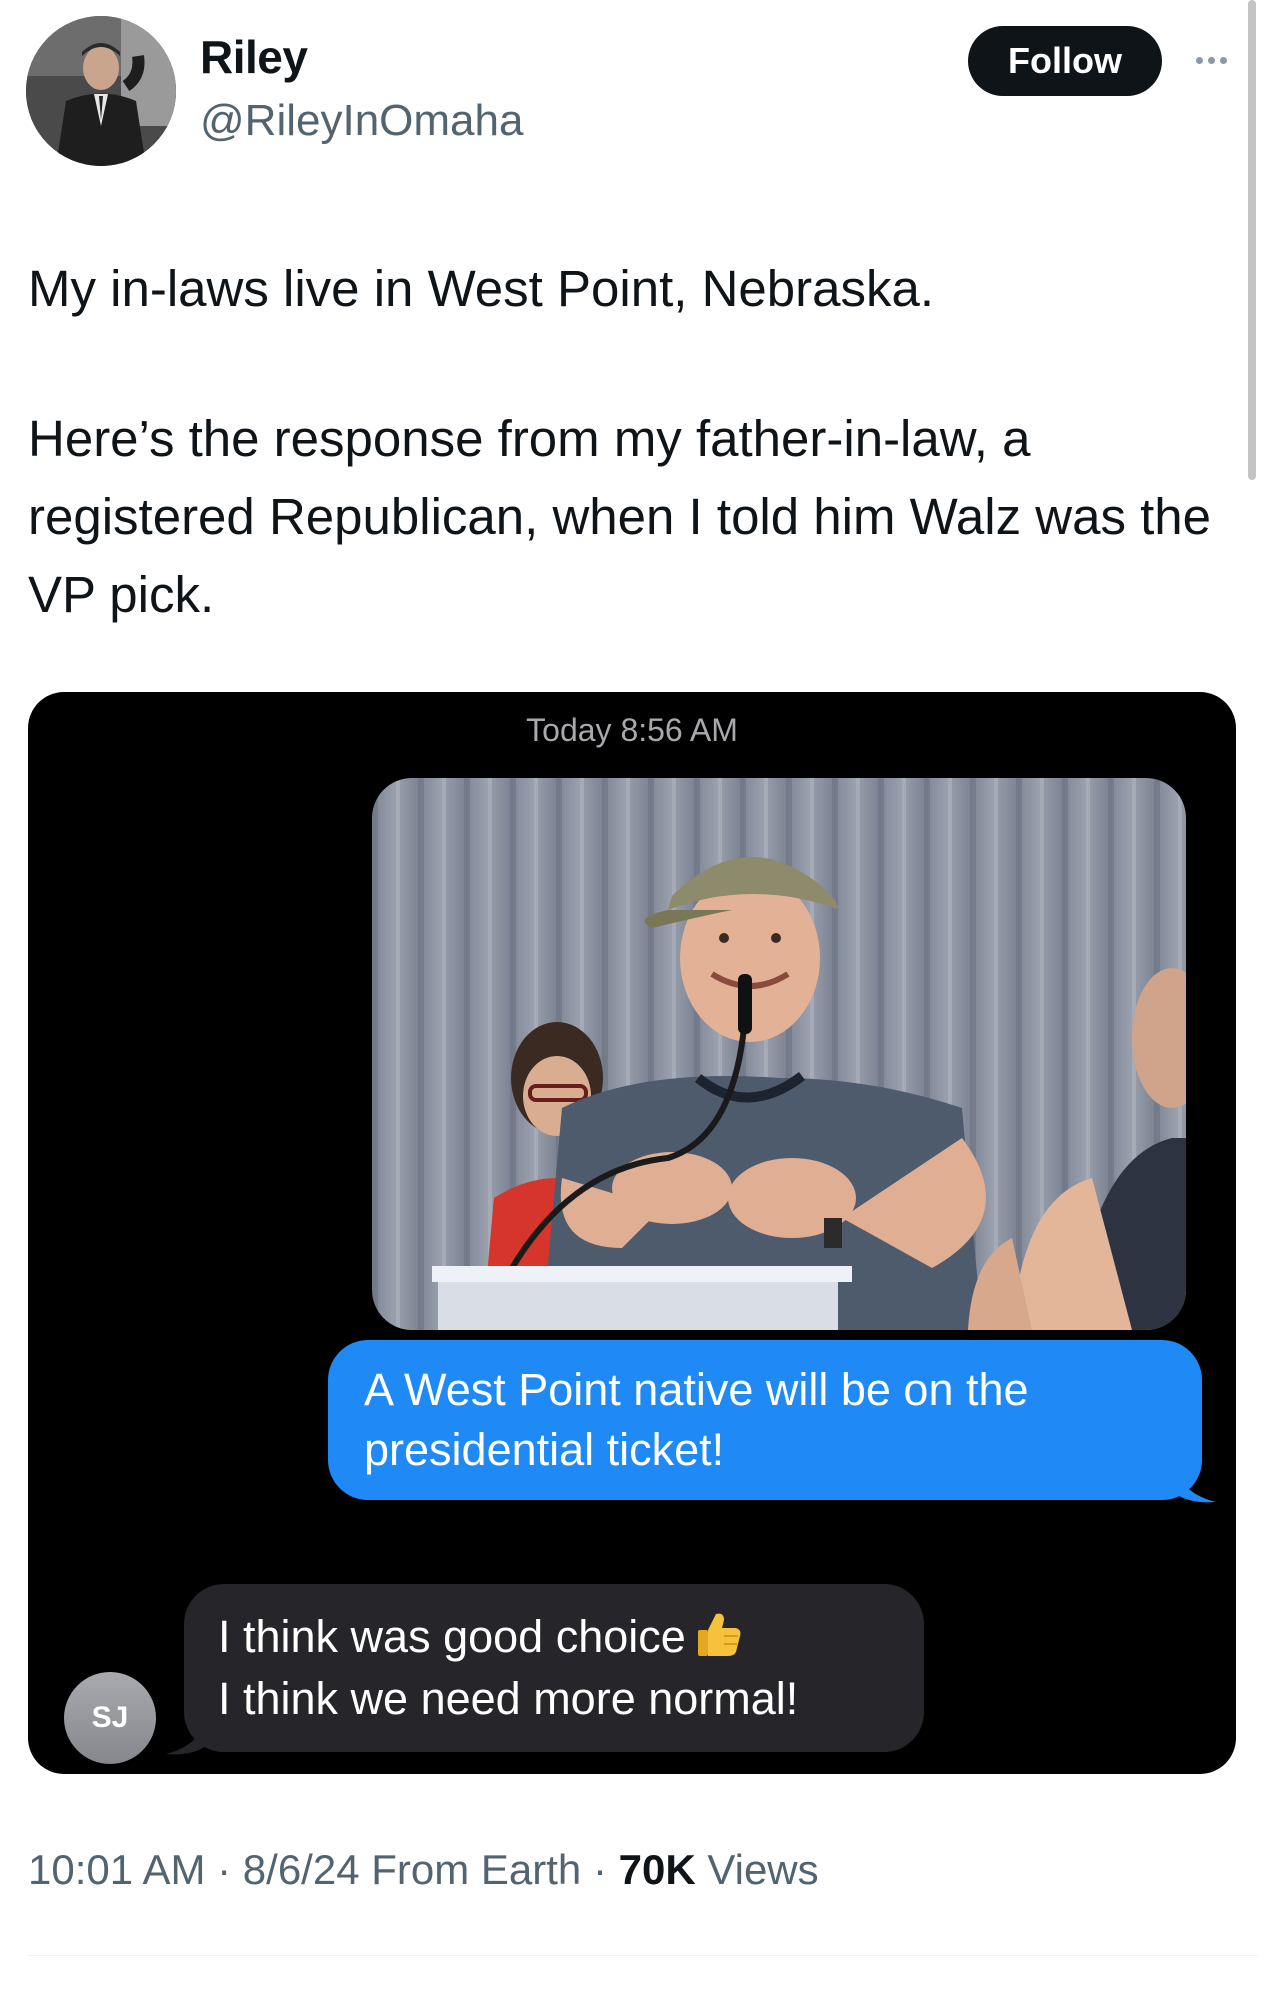 The width and height of the screenshot is (1284, 1996). Describe the element at coordinates (110, 1718) in the screenshot. I see `sender-avatar: SJ` at that location.